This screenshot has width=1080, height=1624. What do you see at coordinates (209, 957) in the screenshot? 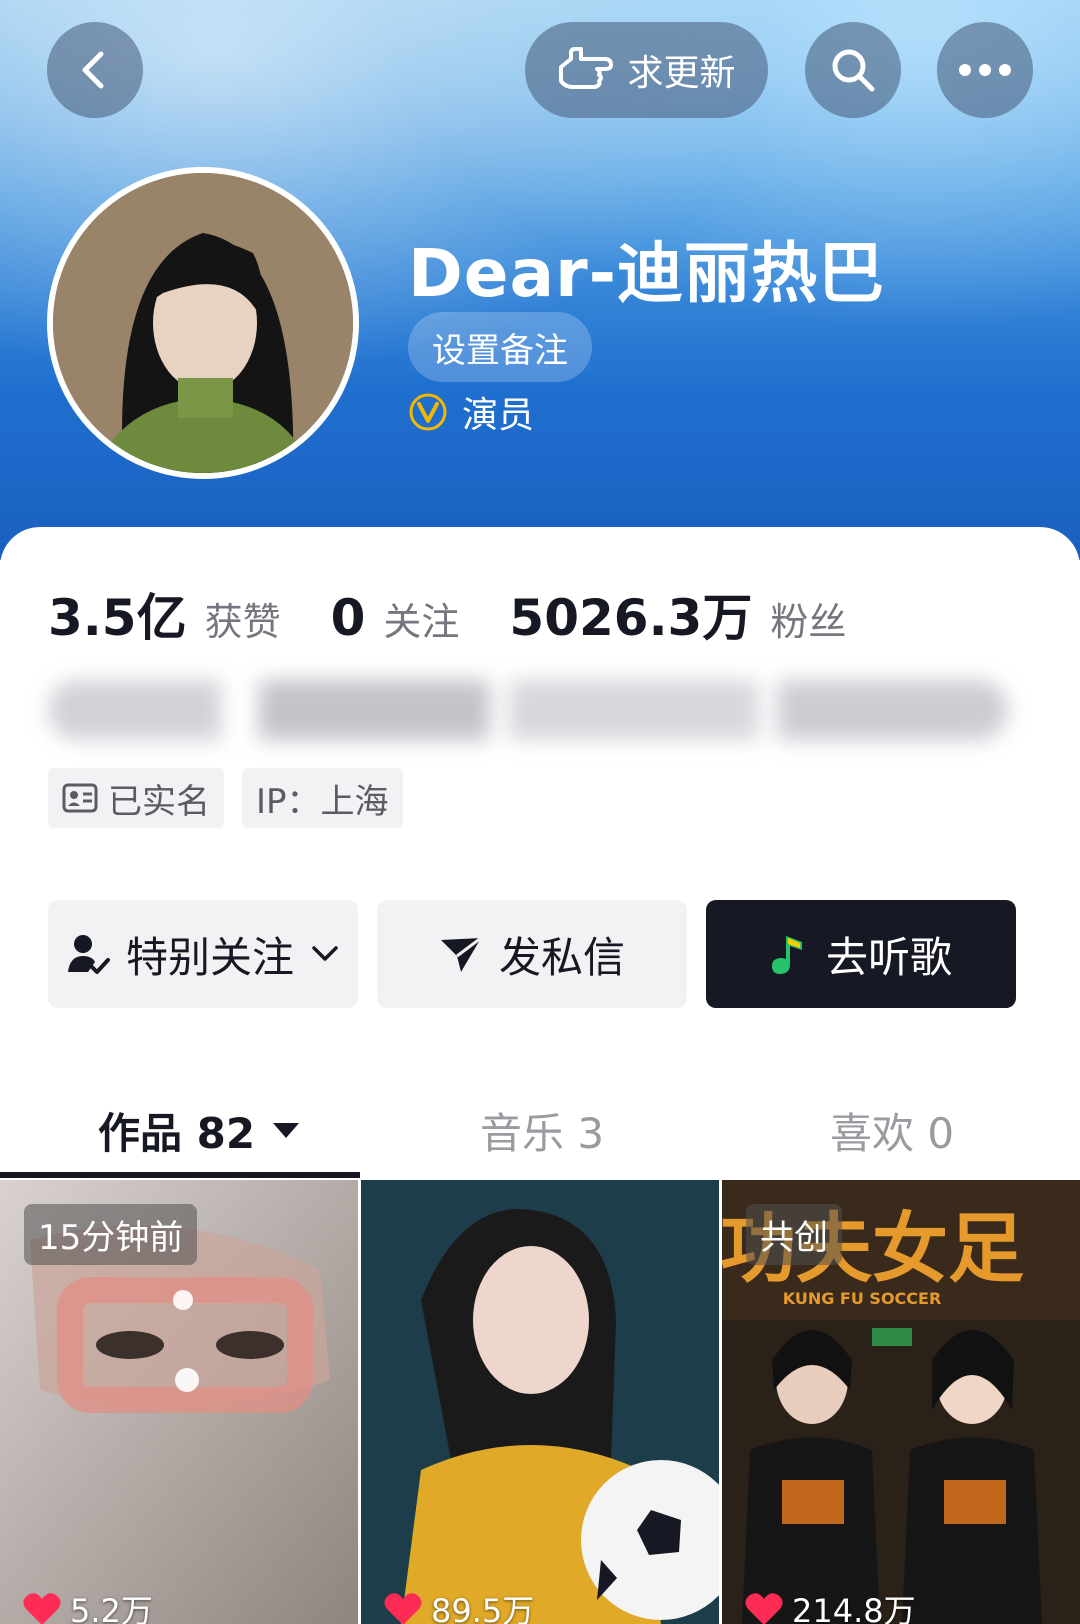
I see `special-follow-label: 特别关注` at bounding box center [209, 957].